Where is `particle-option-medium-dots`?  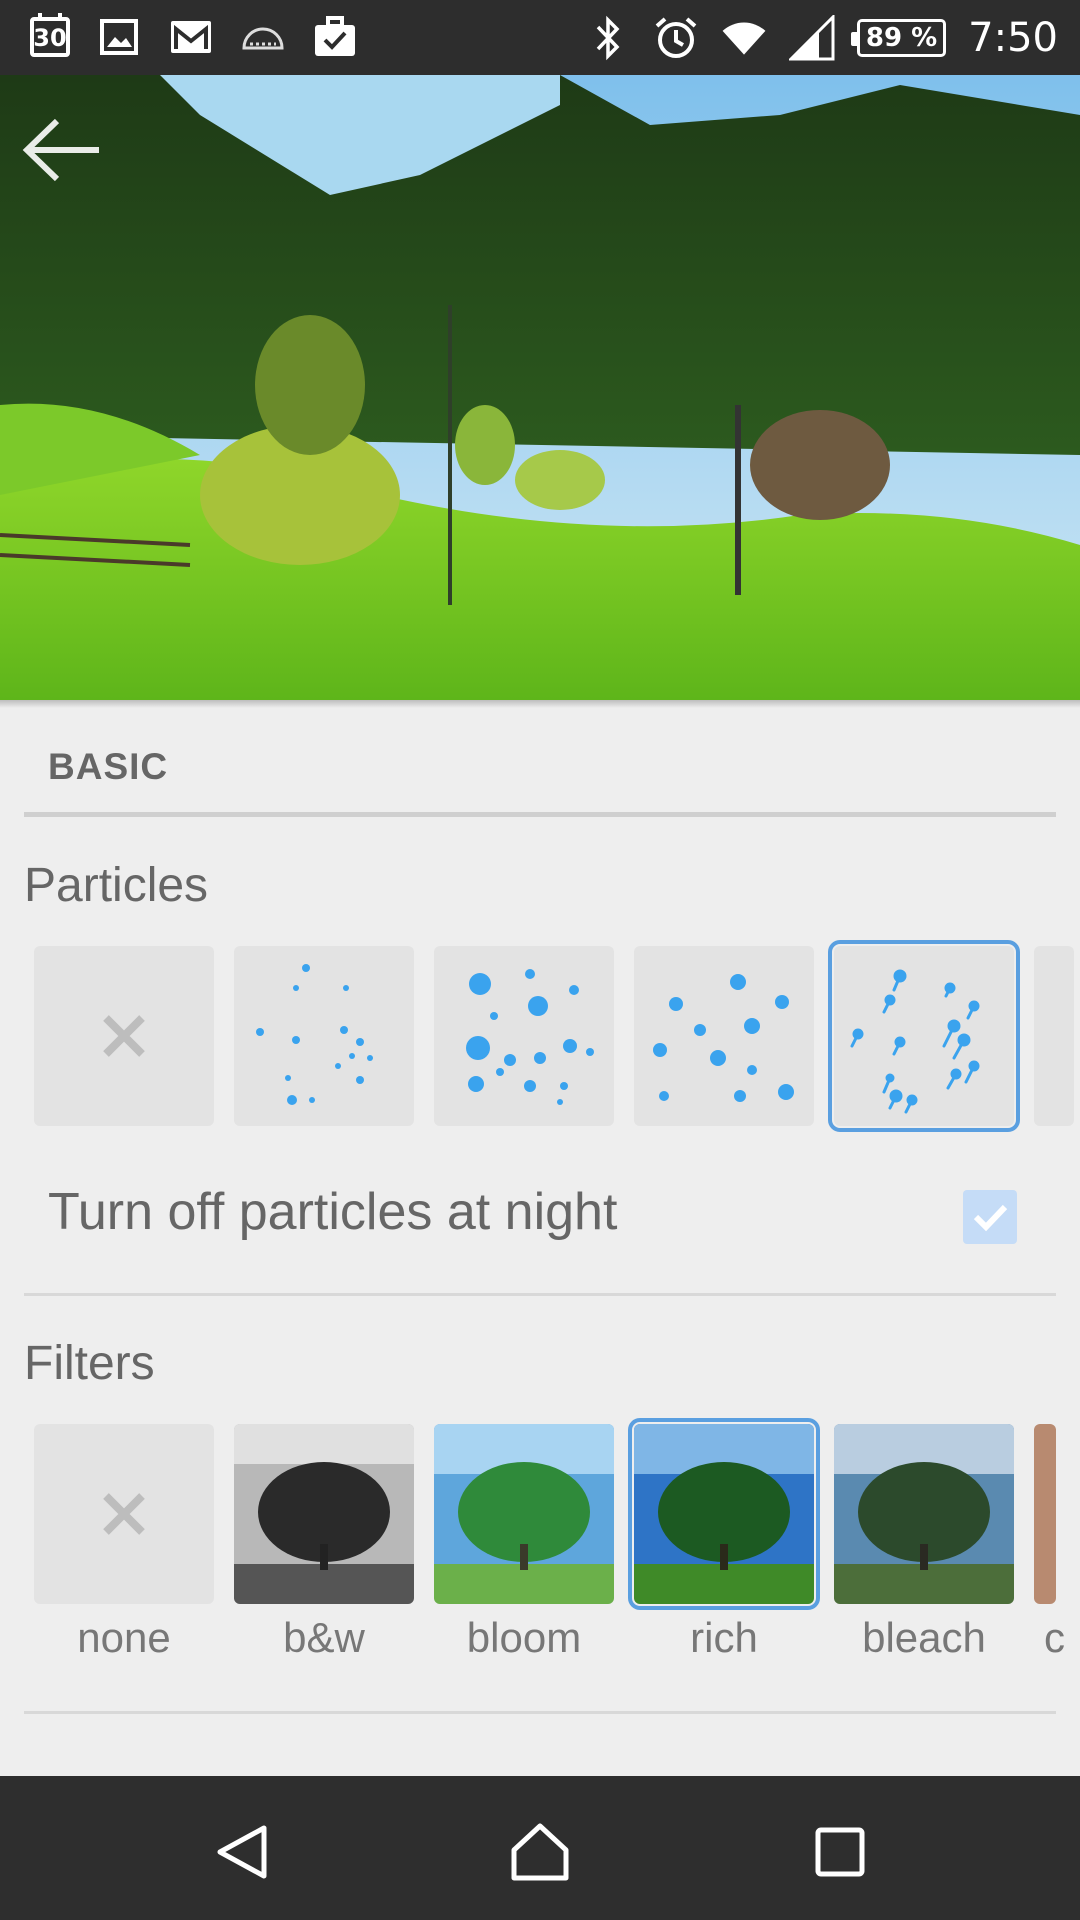 particle-option-medium-dots is located at coordinates (724, 1036).